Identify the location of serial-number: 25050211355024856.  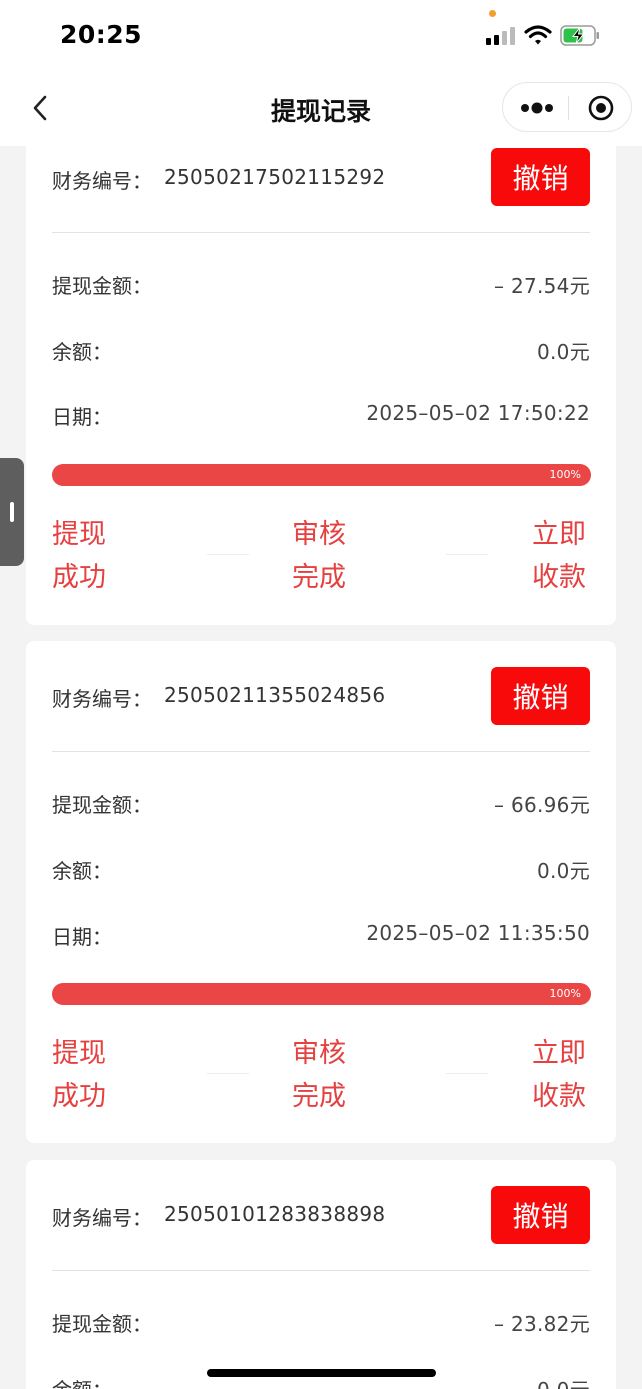
(275, 695).